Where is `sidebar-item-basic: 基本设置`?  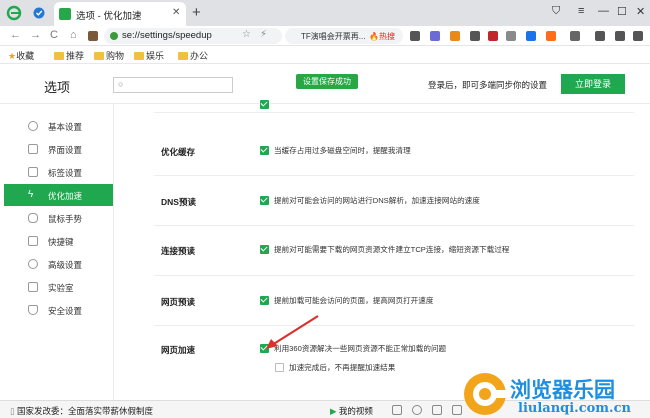 sidebar-item-basic: 基本设置 is located at coordinates (58, 126).